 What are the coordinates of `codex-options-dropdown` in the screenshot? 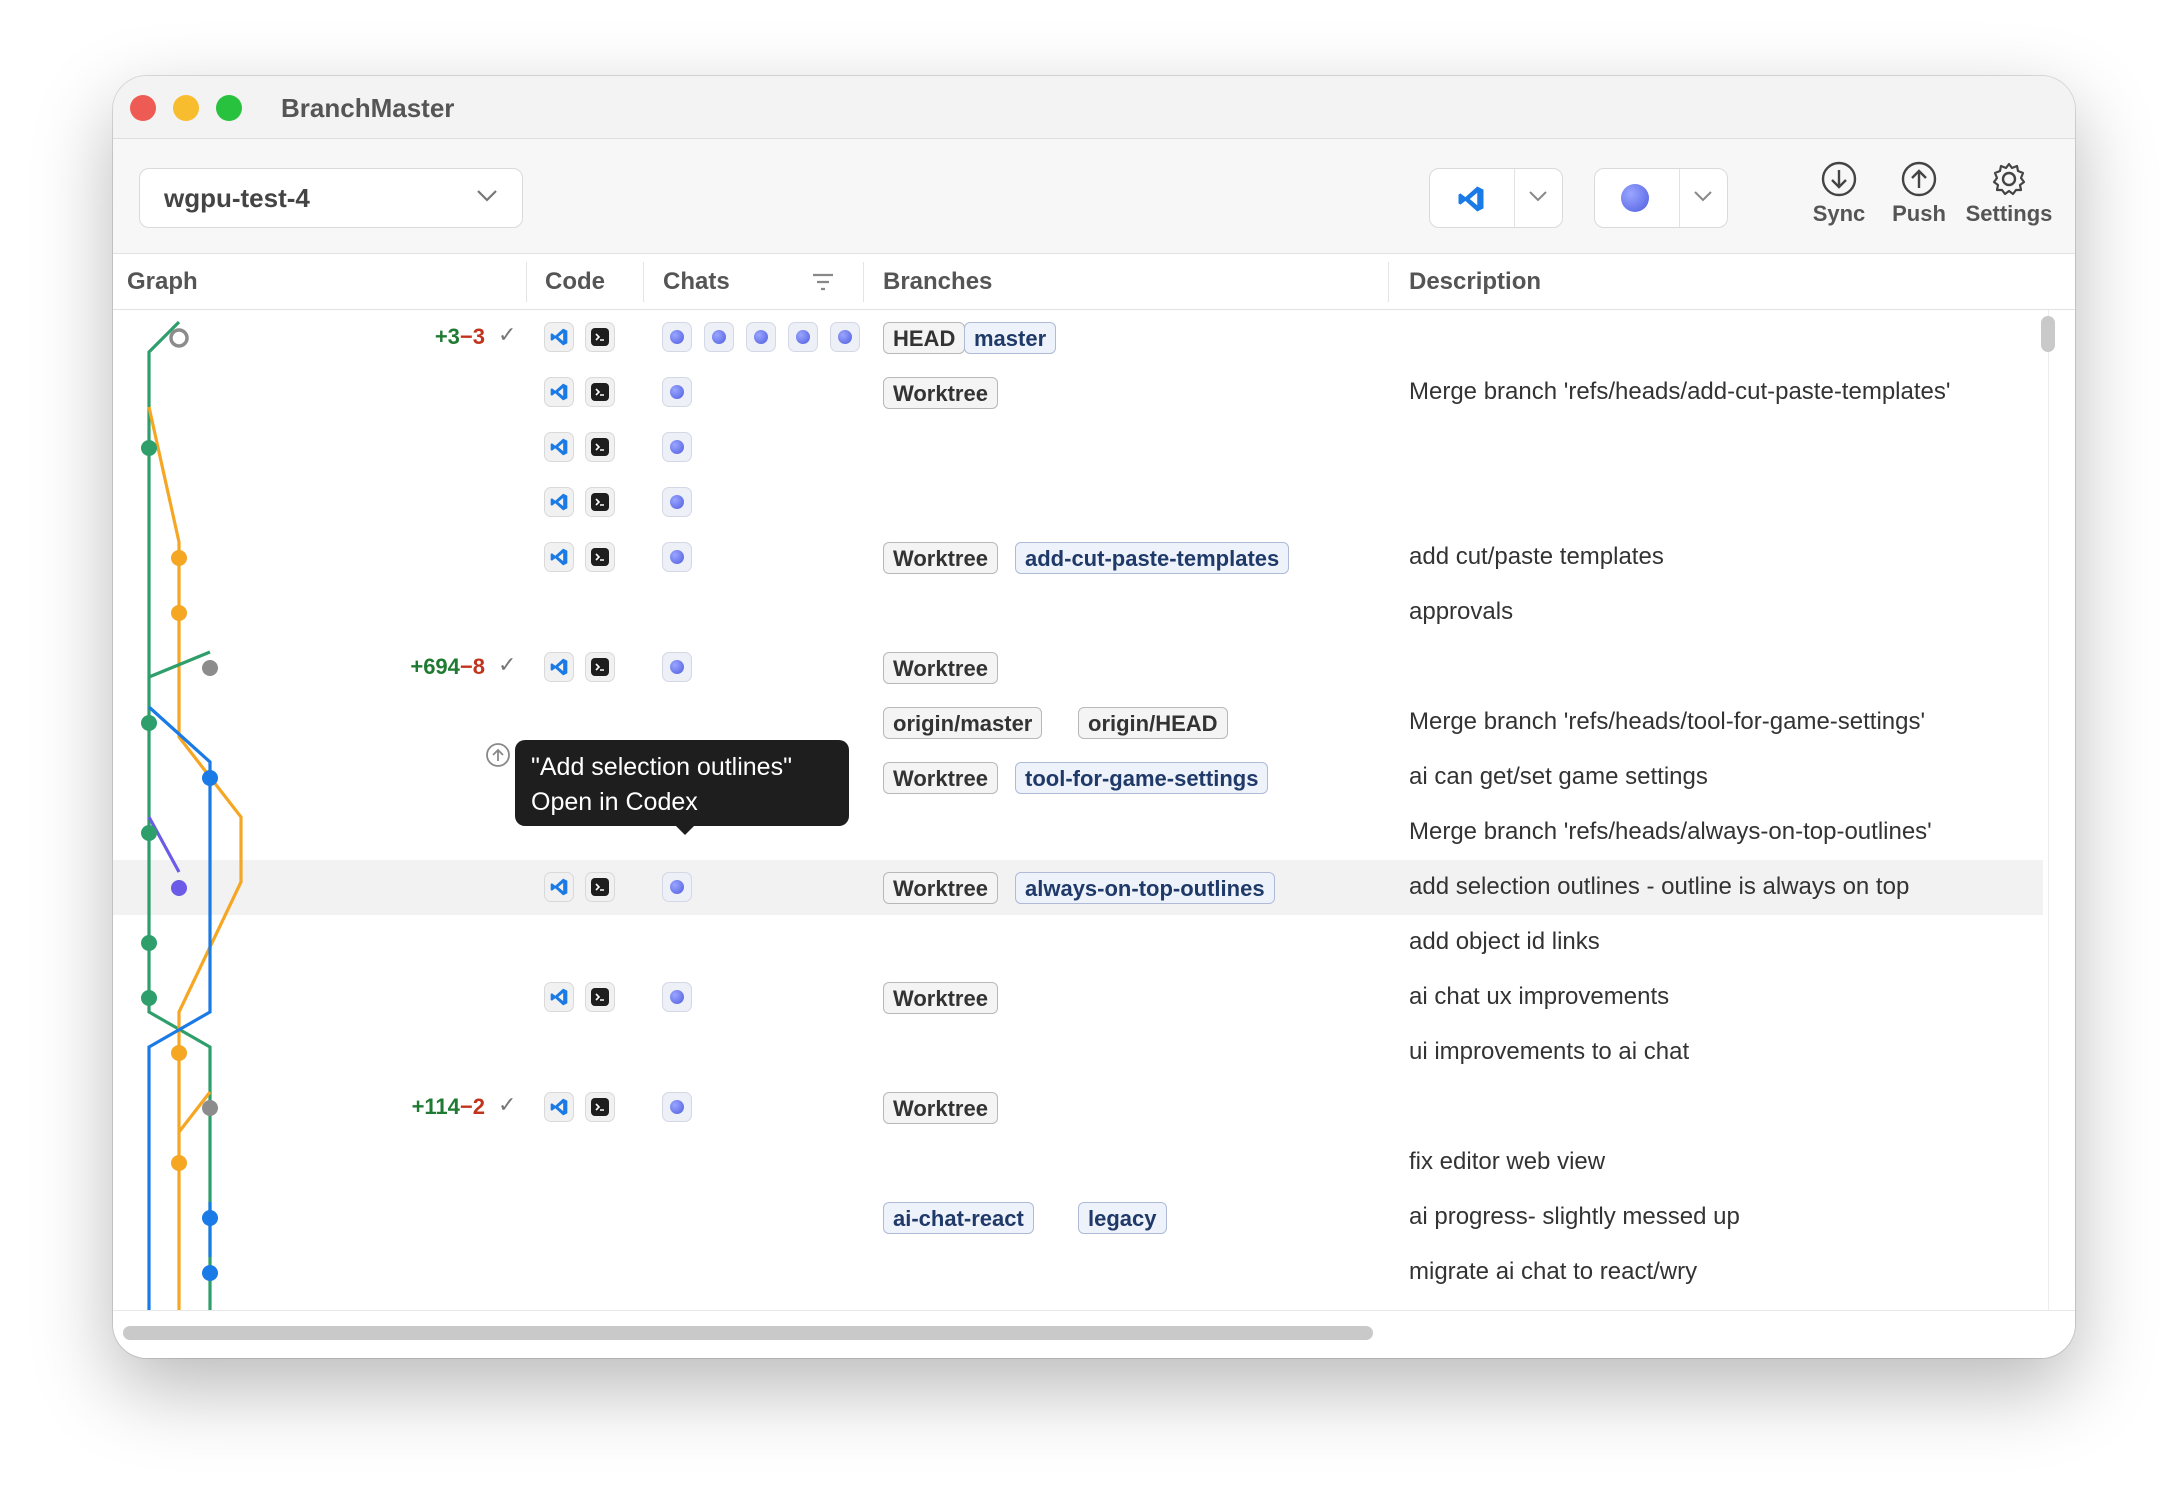 It's located at (1703, 198).